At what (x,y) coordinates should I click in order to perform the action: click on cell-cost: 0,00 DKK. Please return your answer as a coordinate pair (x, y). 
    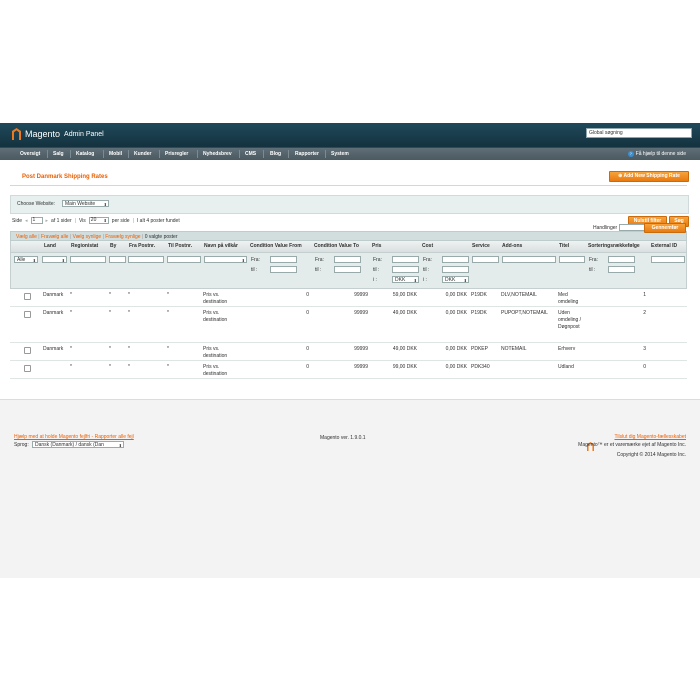
    Looking at the image, I should click on (456, 349).